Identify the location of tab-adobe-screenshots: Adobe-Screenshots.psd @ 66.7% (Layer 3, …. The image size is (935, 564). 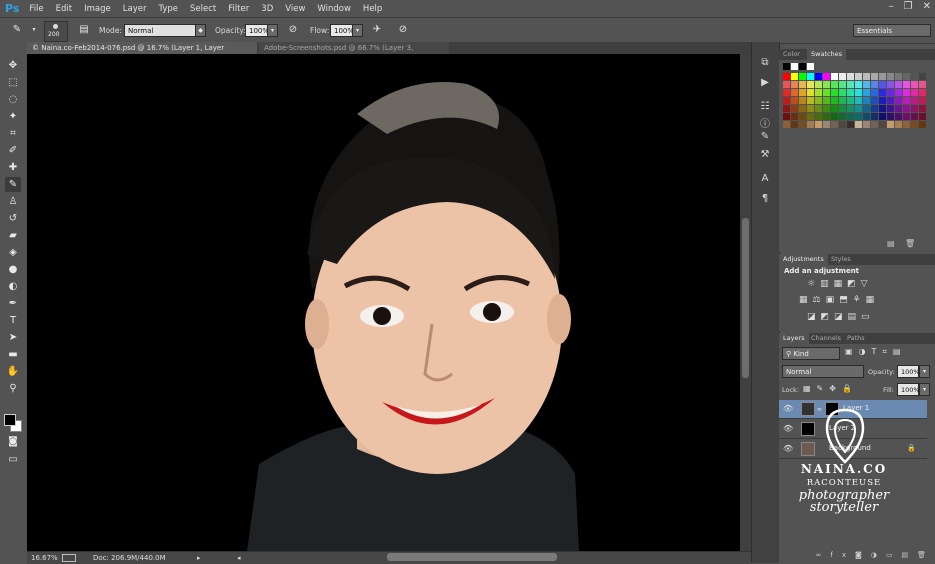
(354, 53).